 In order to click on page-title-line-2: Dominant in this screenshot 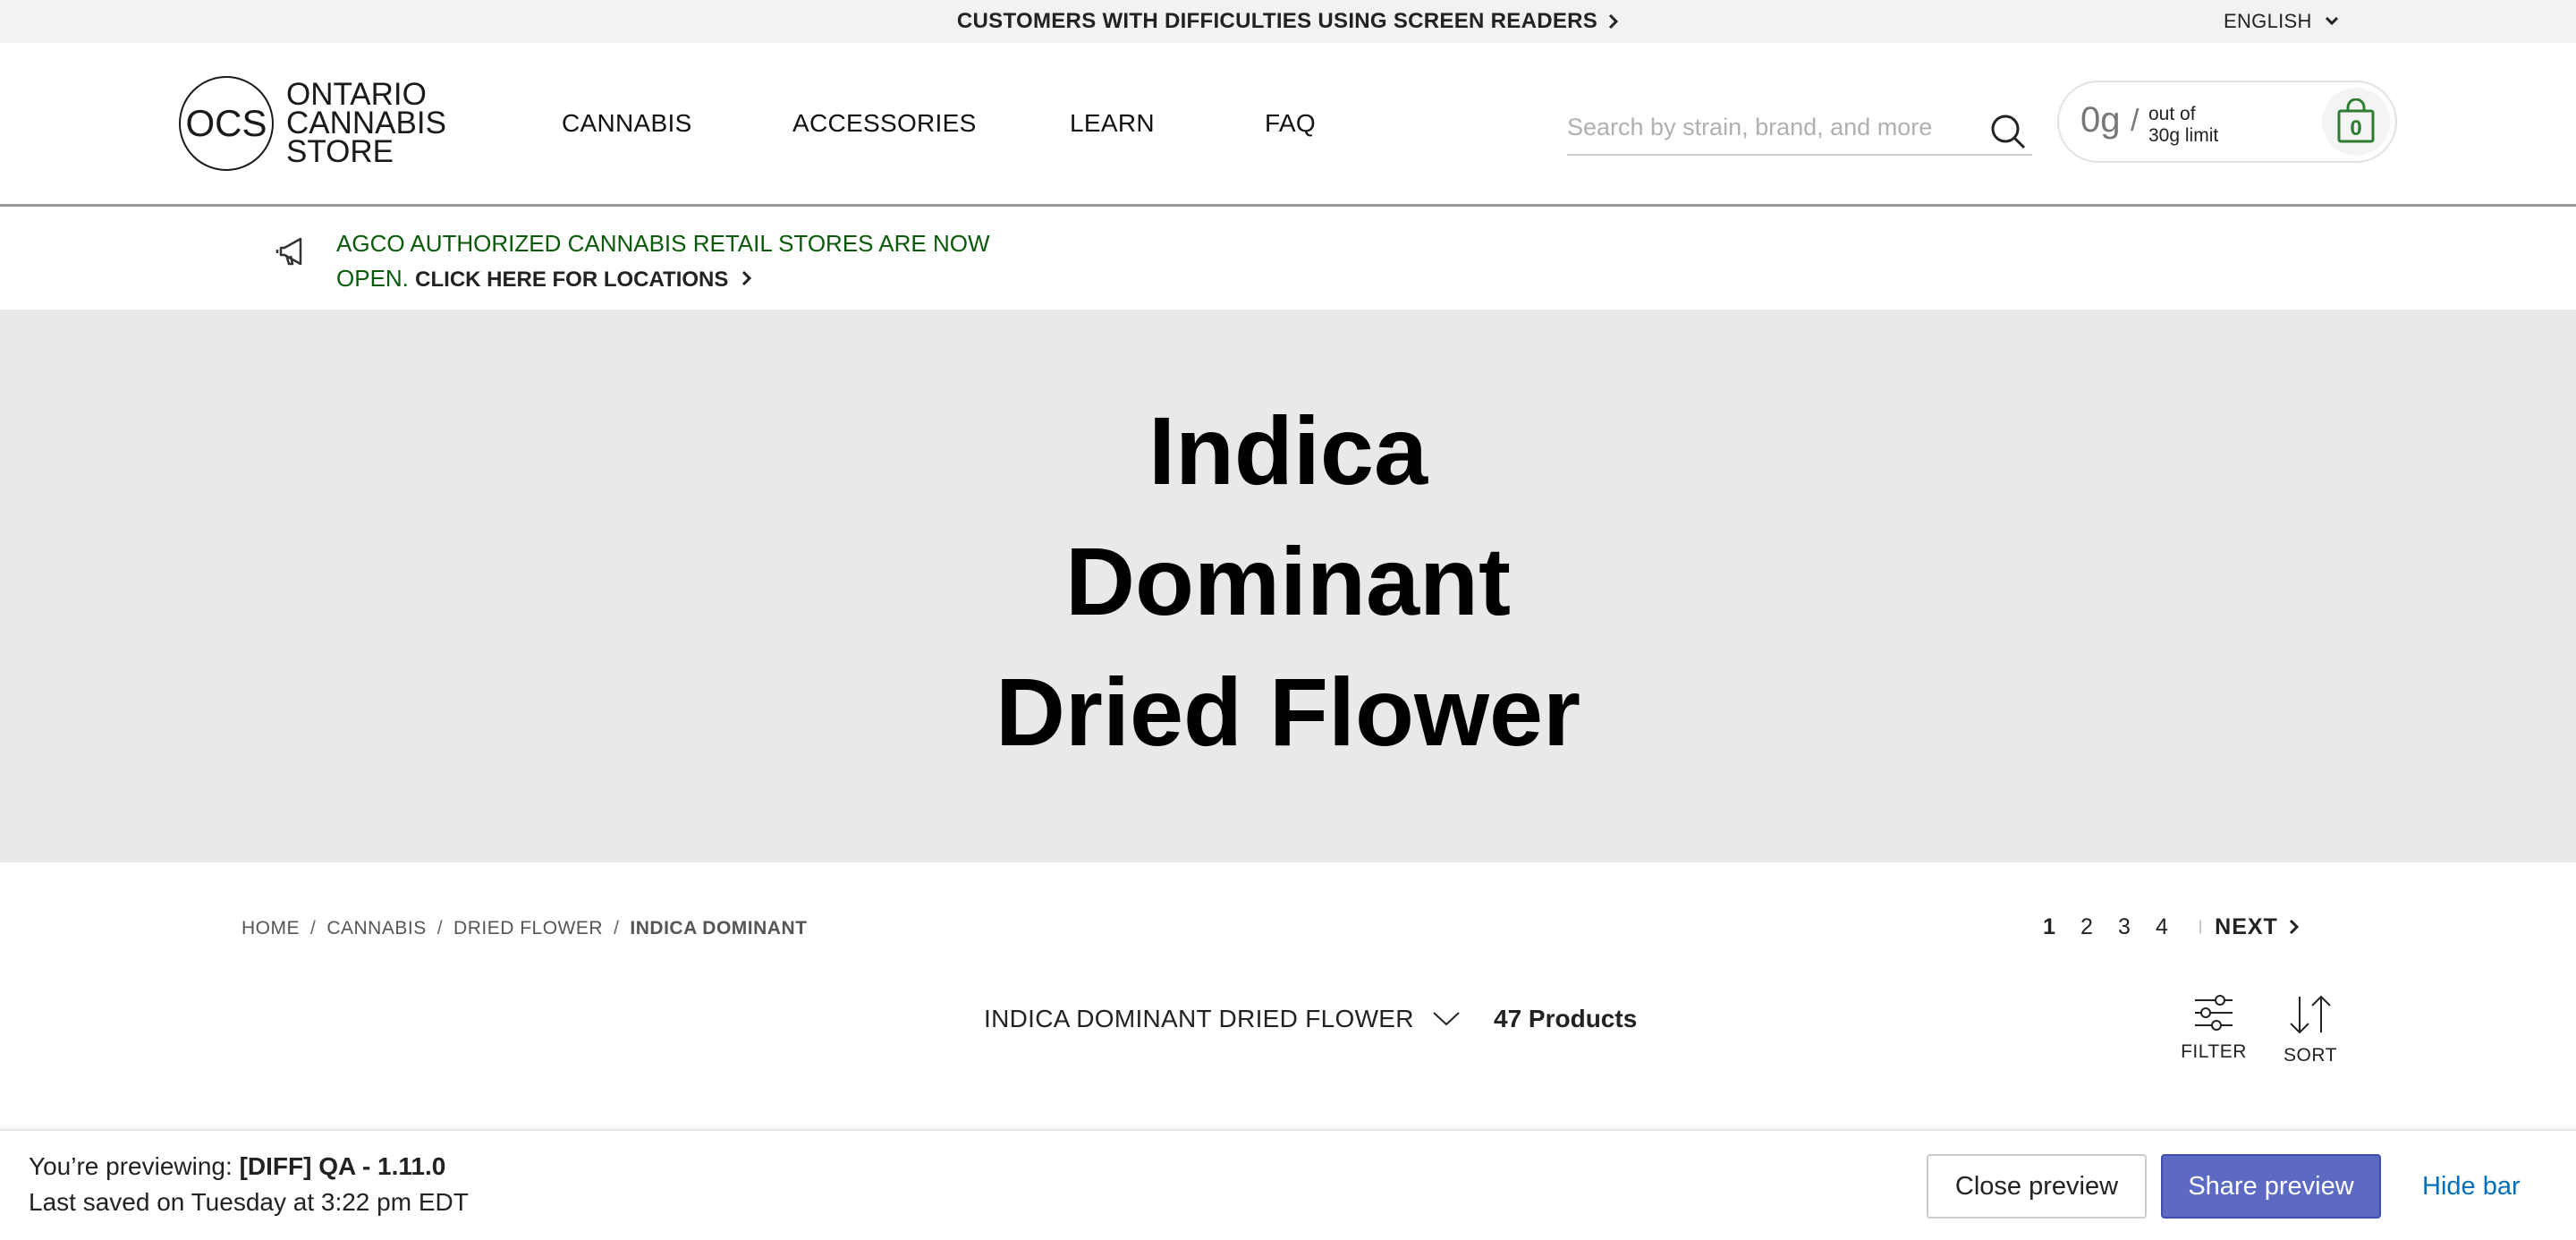, I will do `click(1288, 581)`.